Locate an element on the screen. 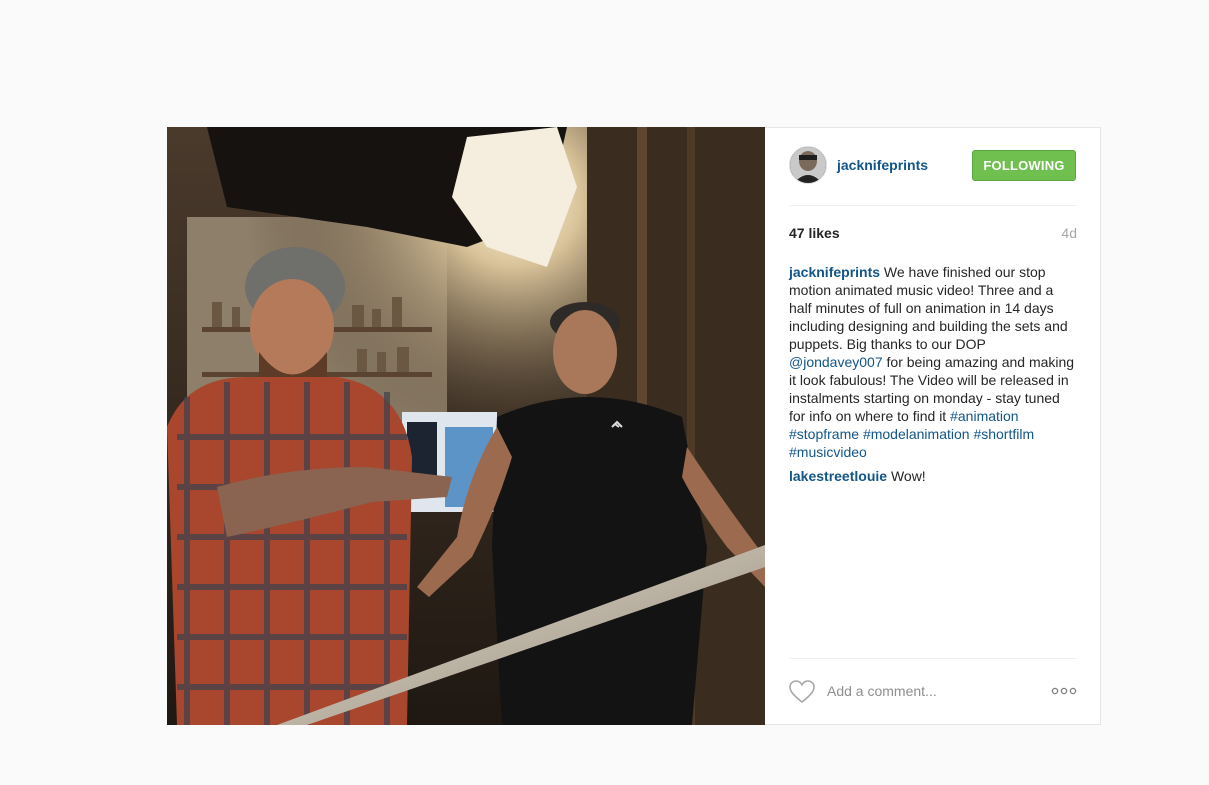  hashtag-link: #stopframe is located at coordinates (824, 434).